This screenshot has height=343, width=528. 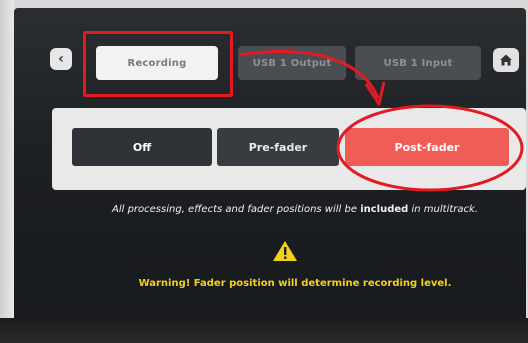 I want to click on tab-label: USB 1 Output, so click(x=292, y=63).